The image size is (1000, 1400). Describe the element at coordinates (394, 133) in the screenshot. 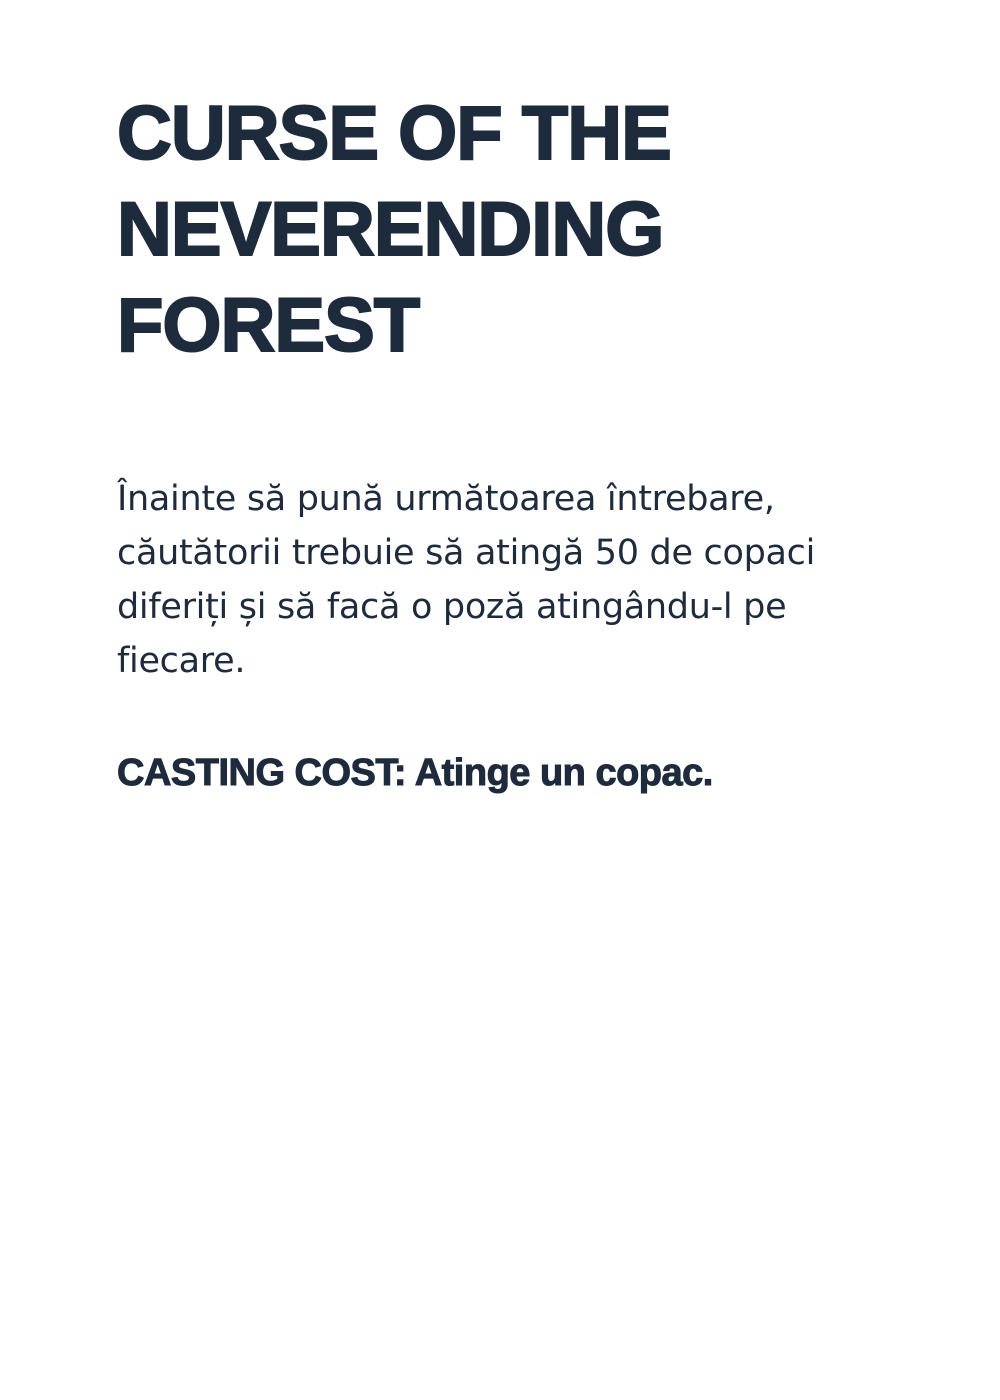

I see `card-title-line-1: CURSE OF THE` at that location.